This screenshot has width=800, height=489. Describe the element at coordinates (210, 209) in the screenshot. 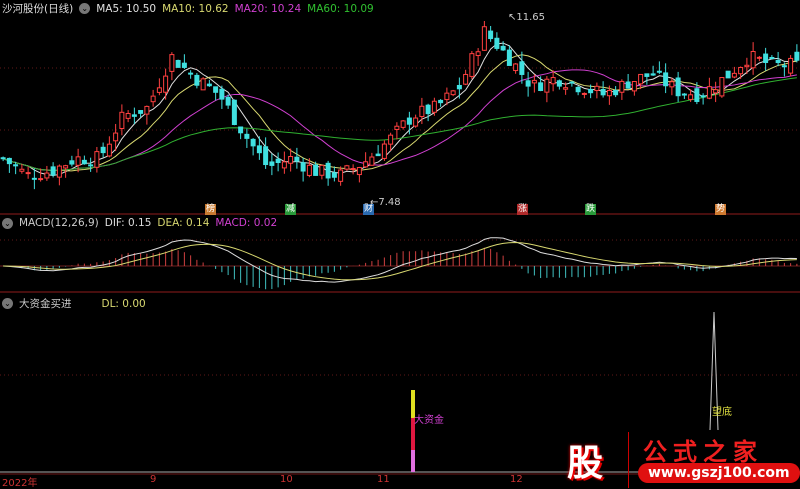

I see `signal-marker: 榜` at that location.